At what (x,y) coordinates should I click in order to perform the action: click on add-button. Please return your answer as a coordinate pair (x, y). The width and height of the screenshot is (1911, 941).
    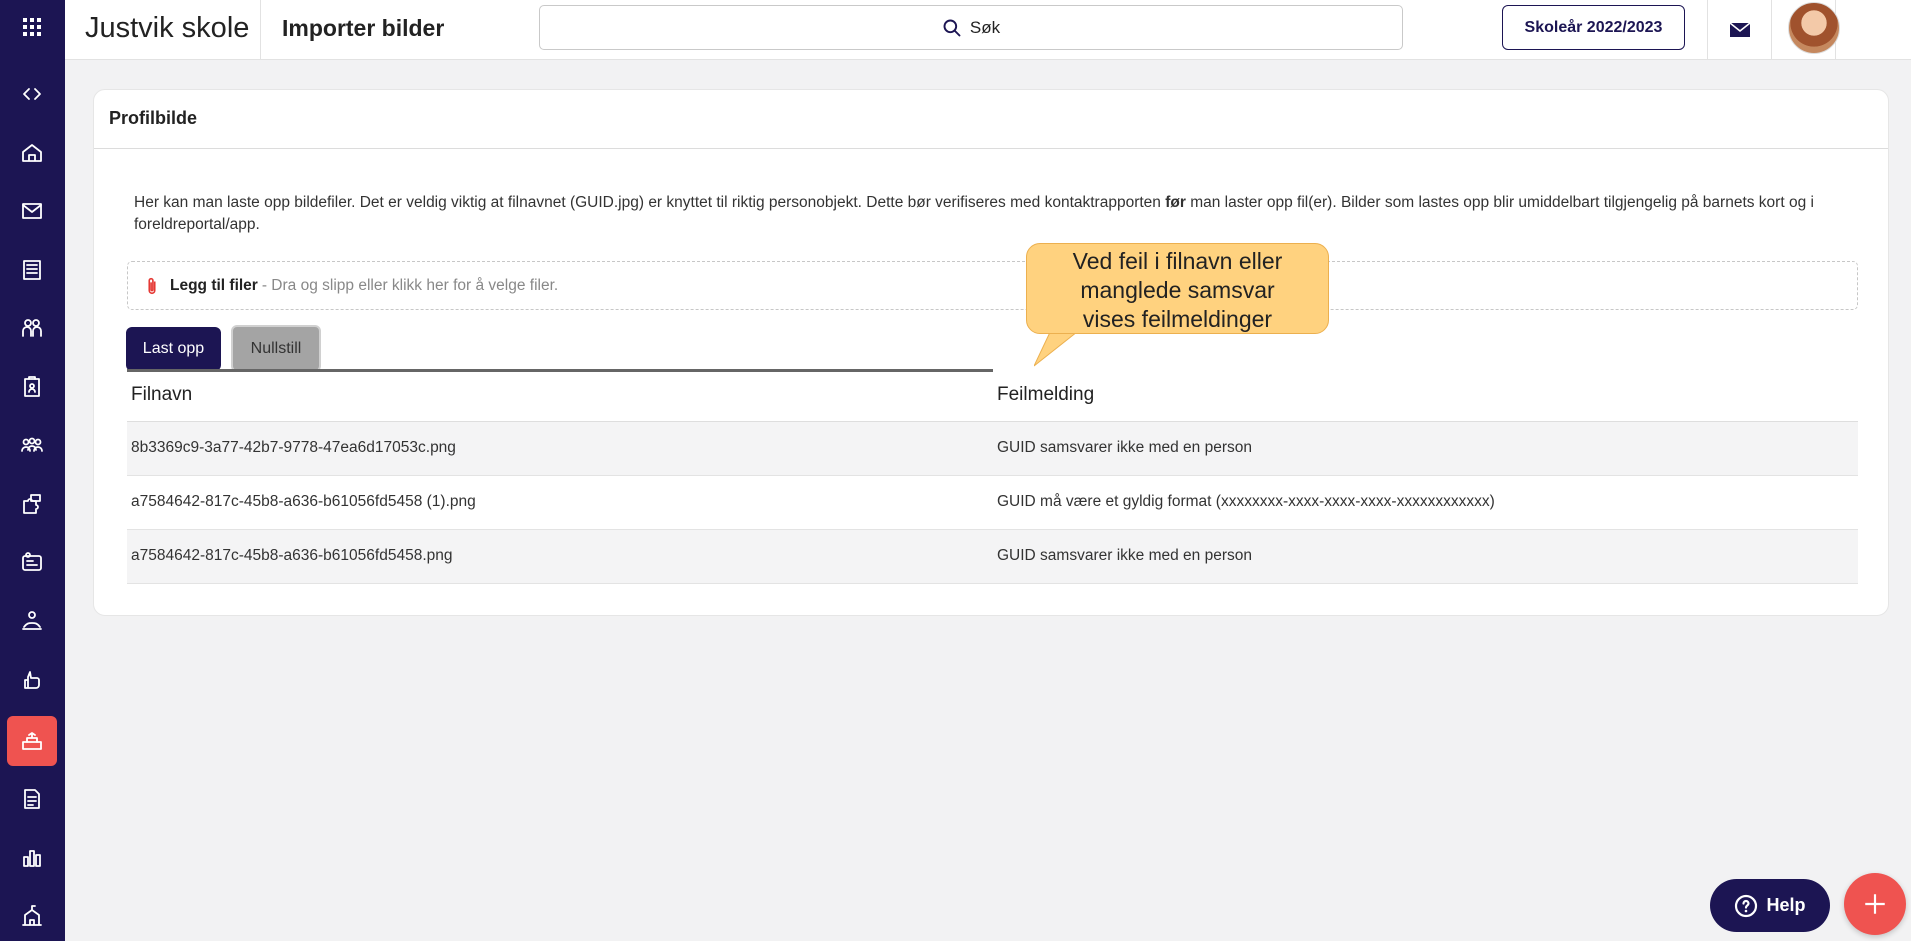
    Looking at the image, I should click on (1875, 904).